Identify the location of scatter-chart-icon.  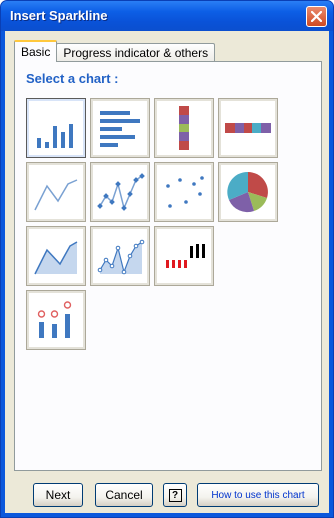
(185, 192).